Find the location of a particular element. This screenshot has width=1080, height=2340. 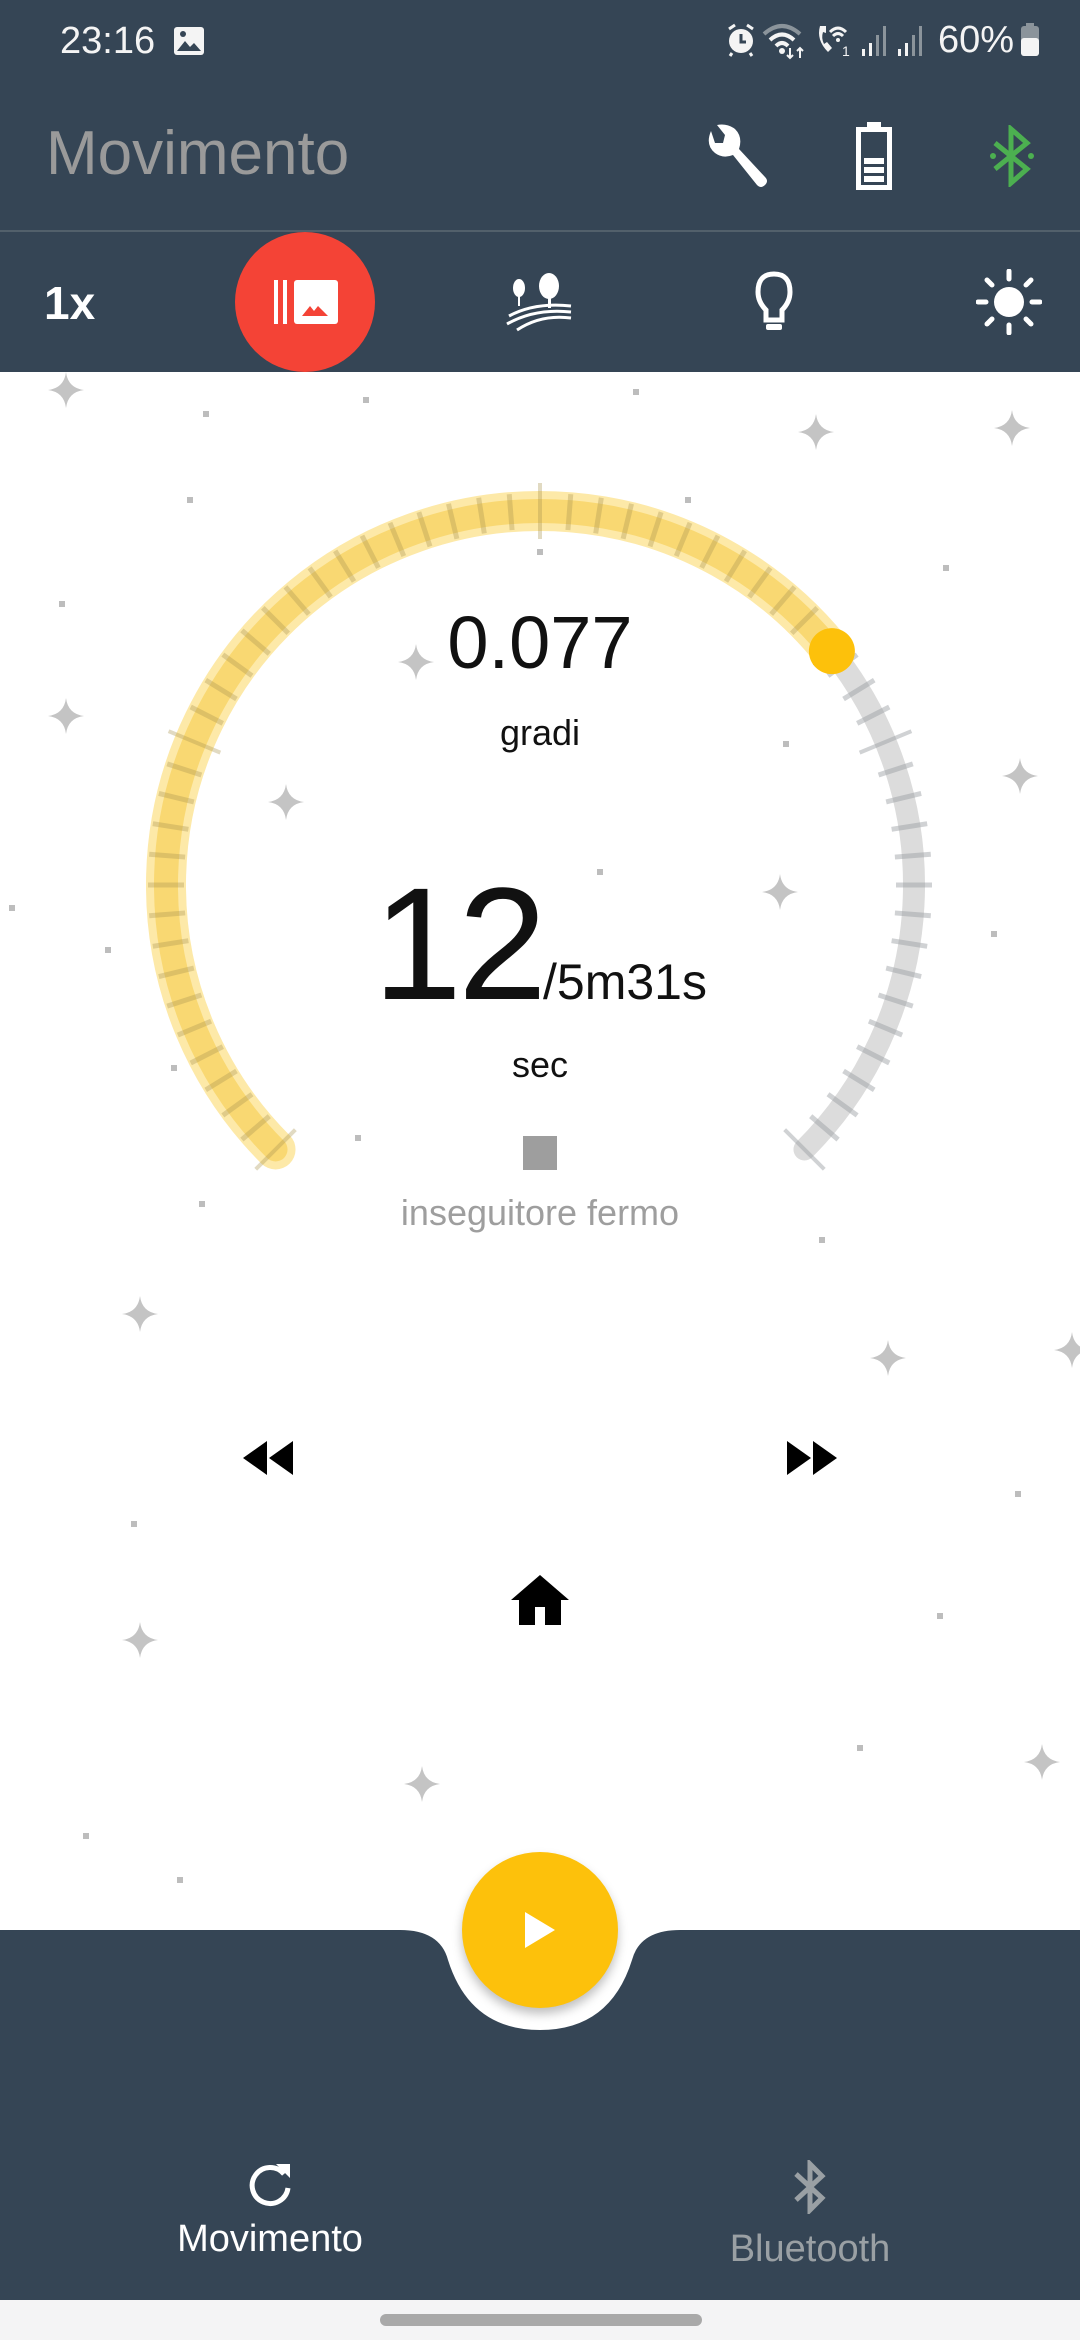

system-navigation-bar is located at coordinates (540, 2320).